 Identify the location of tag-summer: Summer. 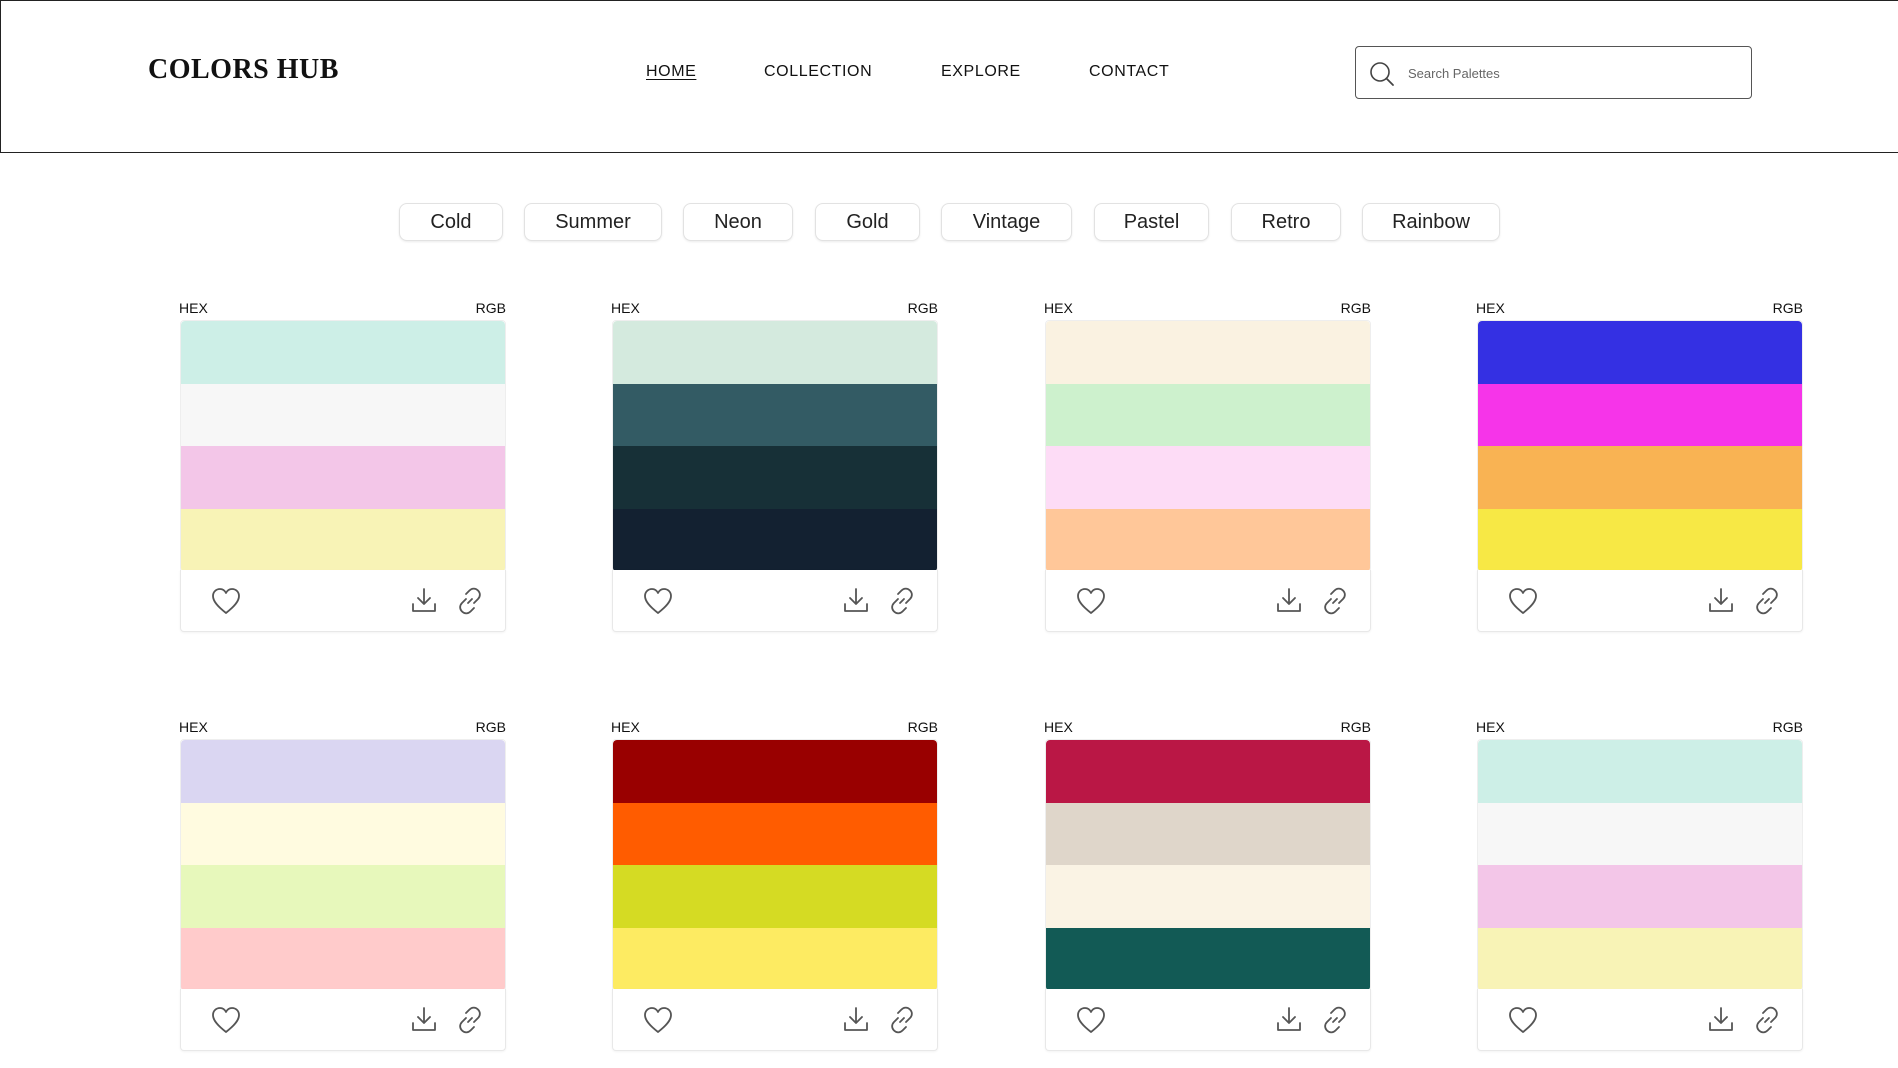
(593, 222).